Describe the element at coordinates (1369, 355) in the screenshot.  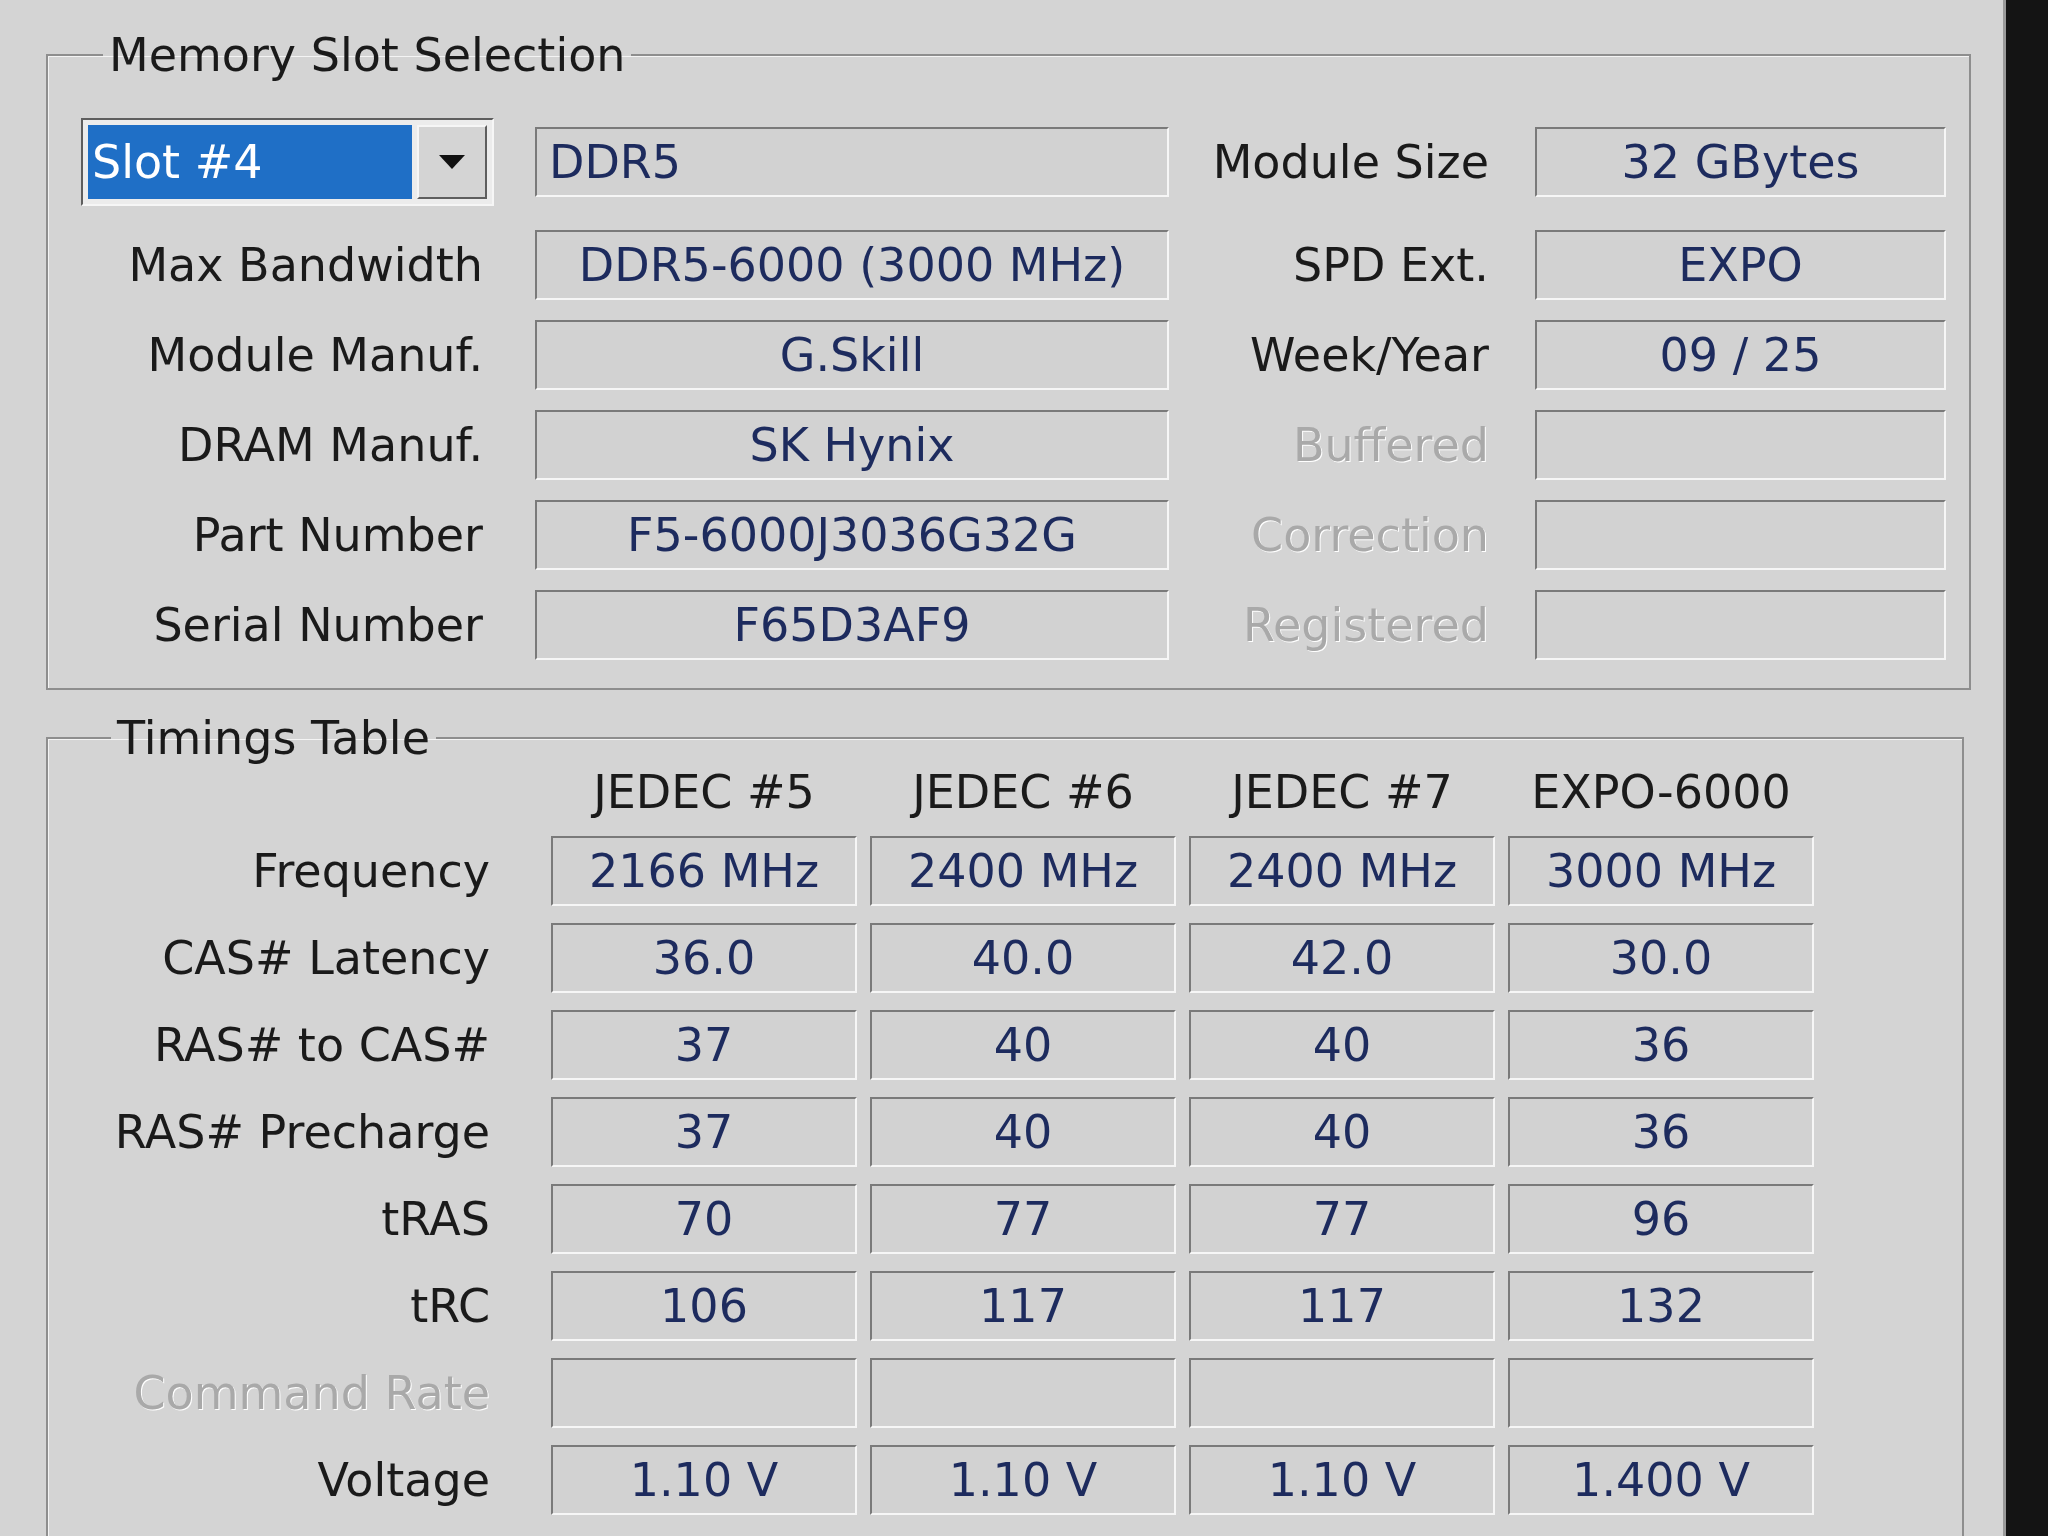
I see `field-label: Week/Year` at that location.